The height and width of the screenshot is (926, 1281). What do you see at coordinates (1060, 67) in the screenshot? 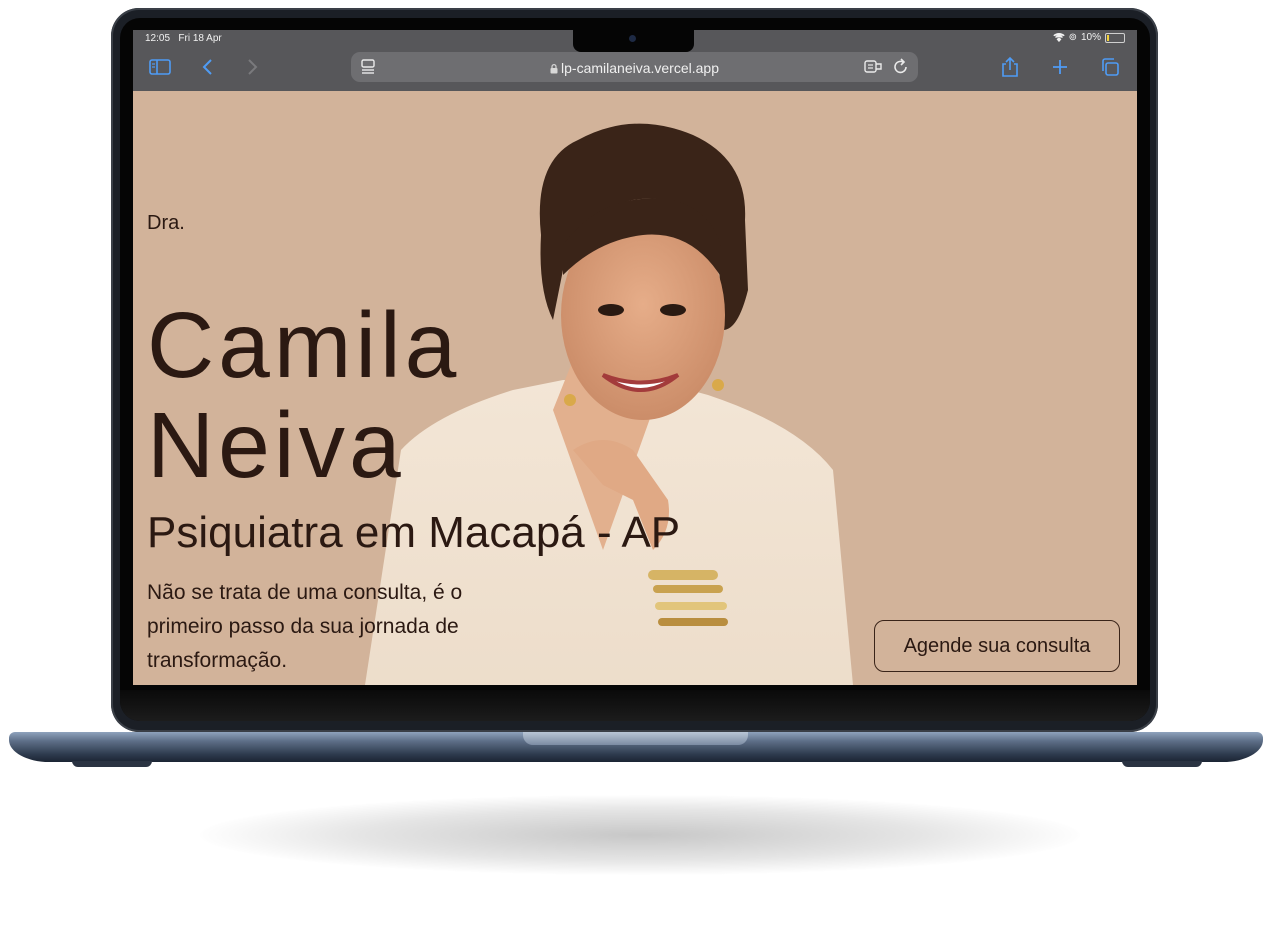
I see `plus-icon` at bounding box center [1060, 67].